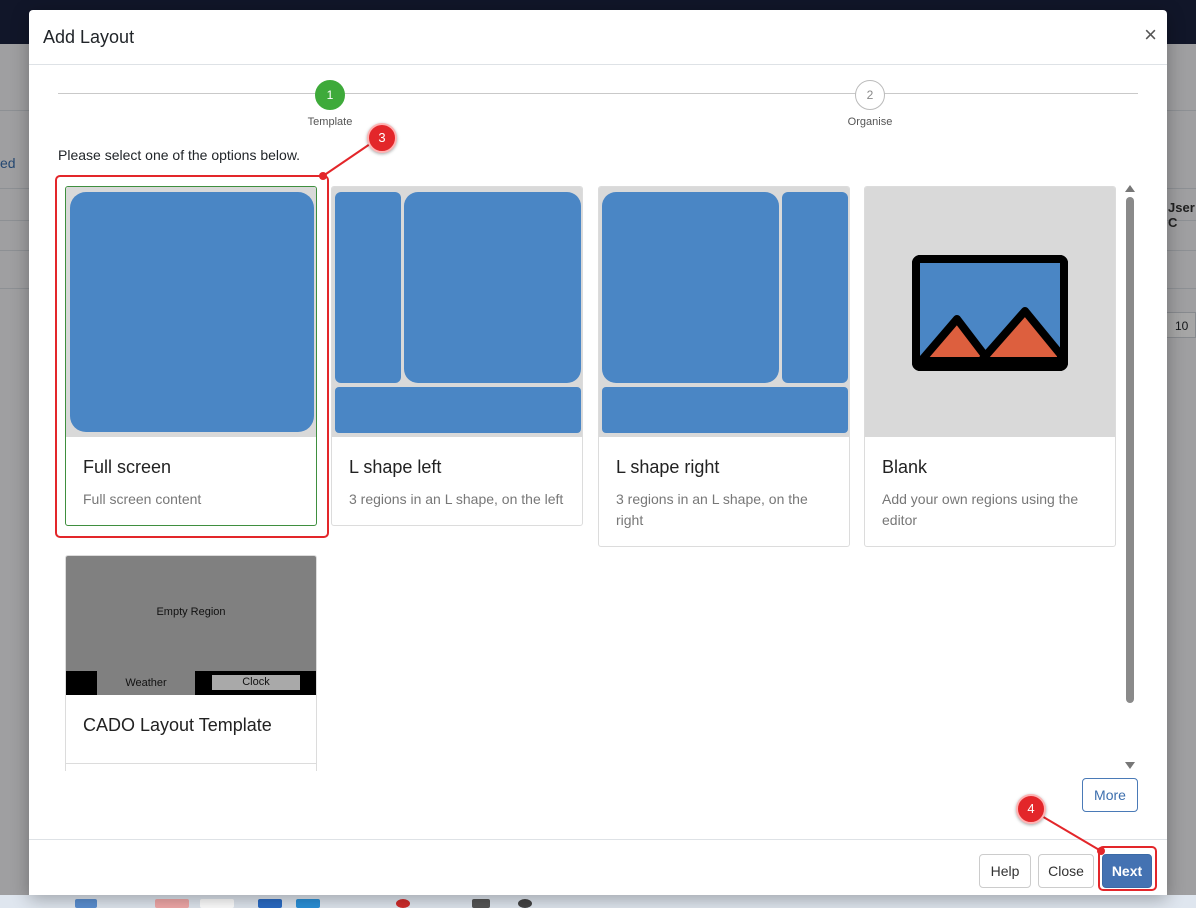  What do you see at coordinates (382, 138) in the screenshot?
I see `annotation-badge-3: 3` at bounding box center [382, 138].